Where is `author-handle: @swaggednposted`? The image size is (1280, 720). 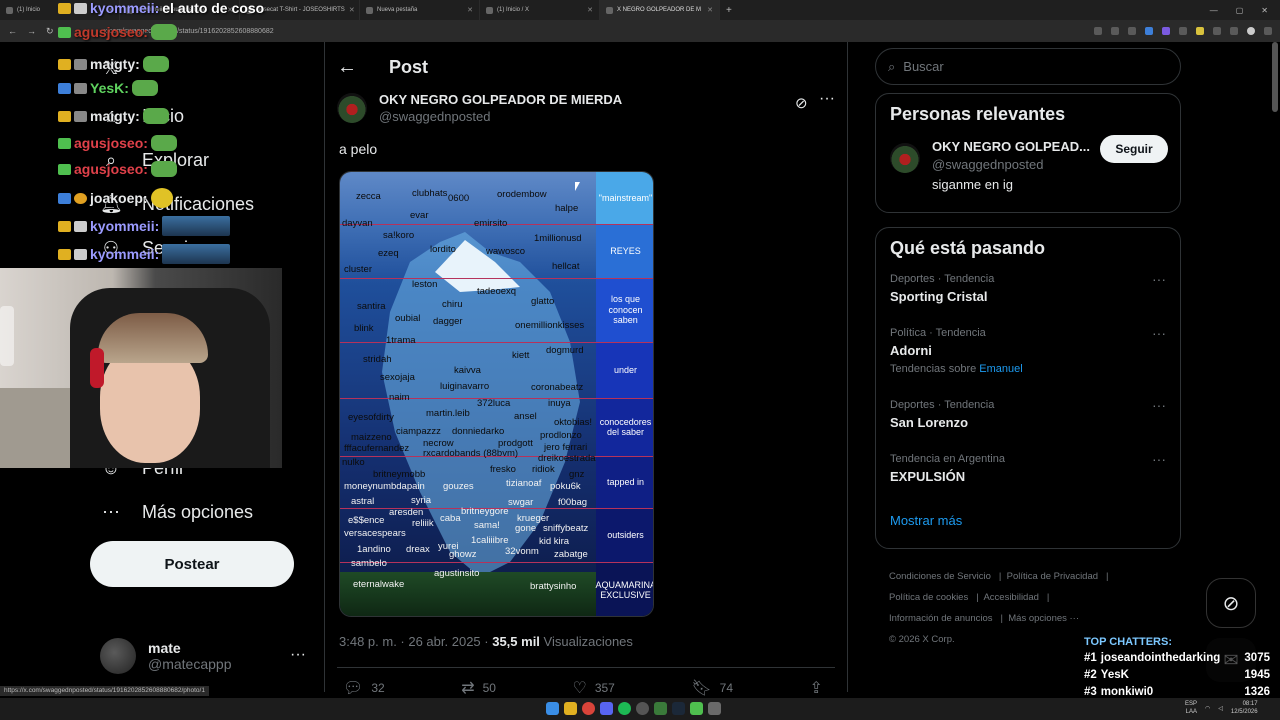
author-handle: @swaggednposted is located at coordinates (500, 116).